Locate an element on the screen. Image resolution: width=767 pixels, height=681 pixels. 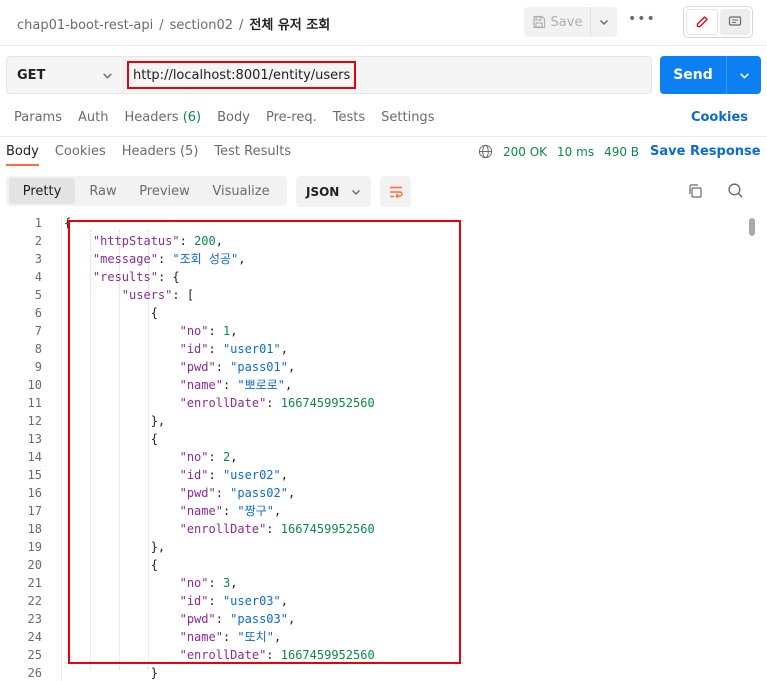
edit-mode-button is located at coordinates (702, 22).